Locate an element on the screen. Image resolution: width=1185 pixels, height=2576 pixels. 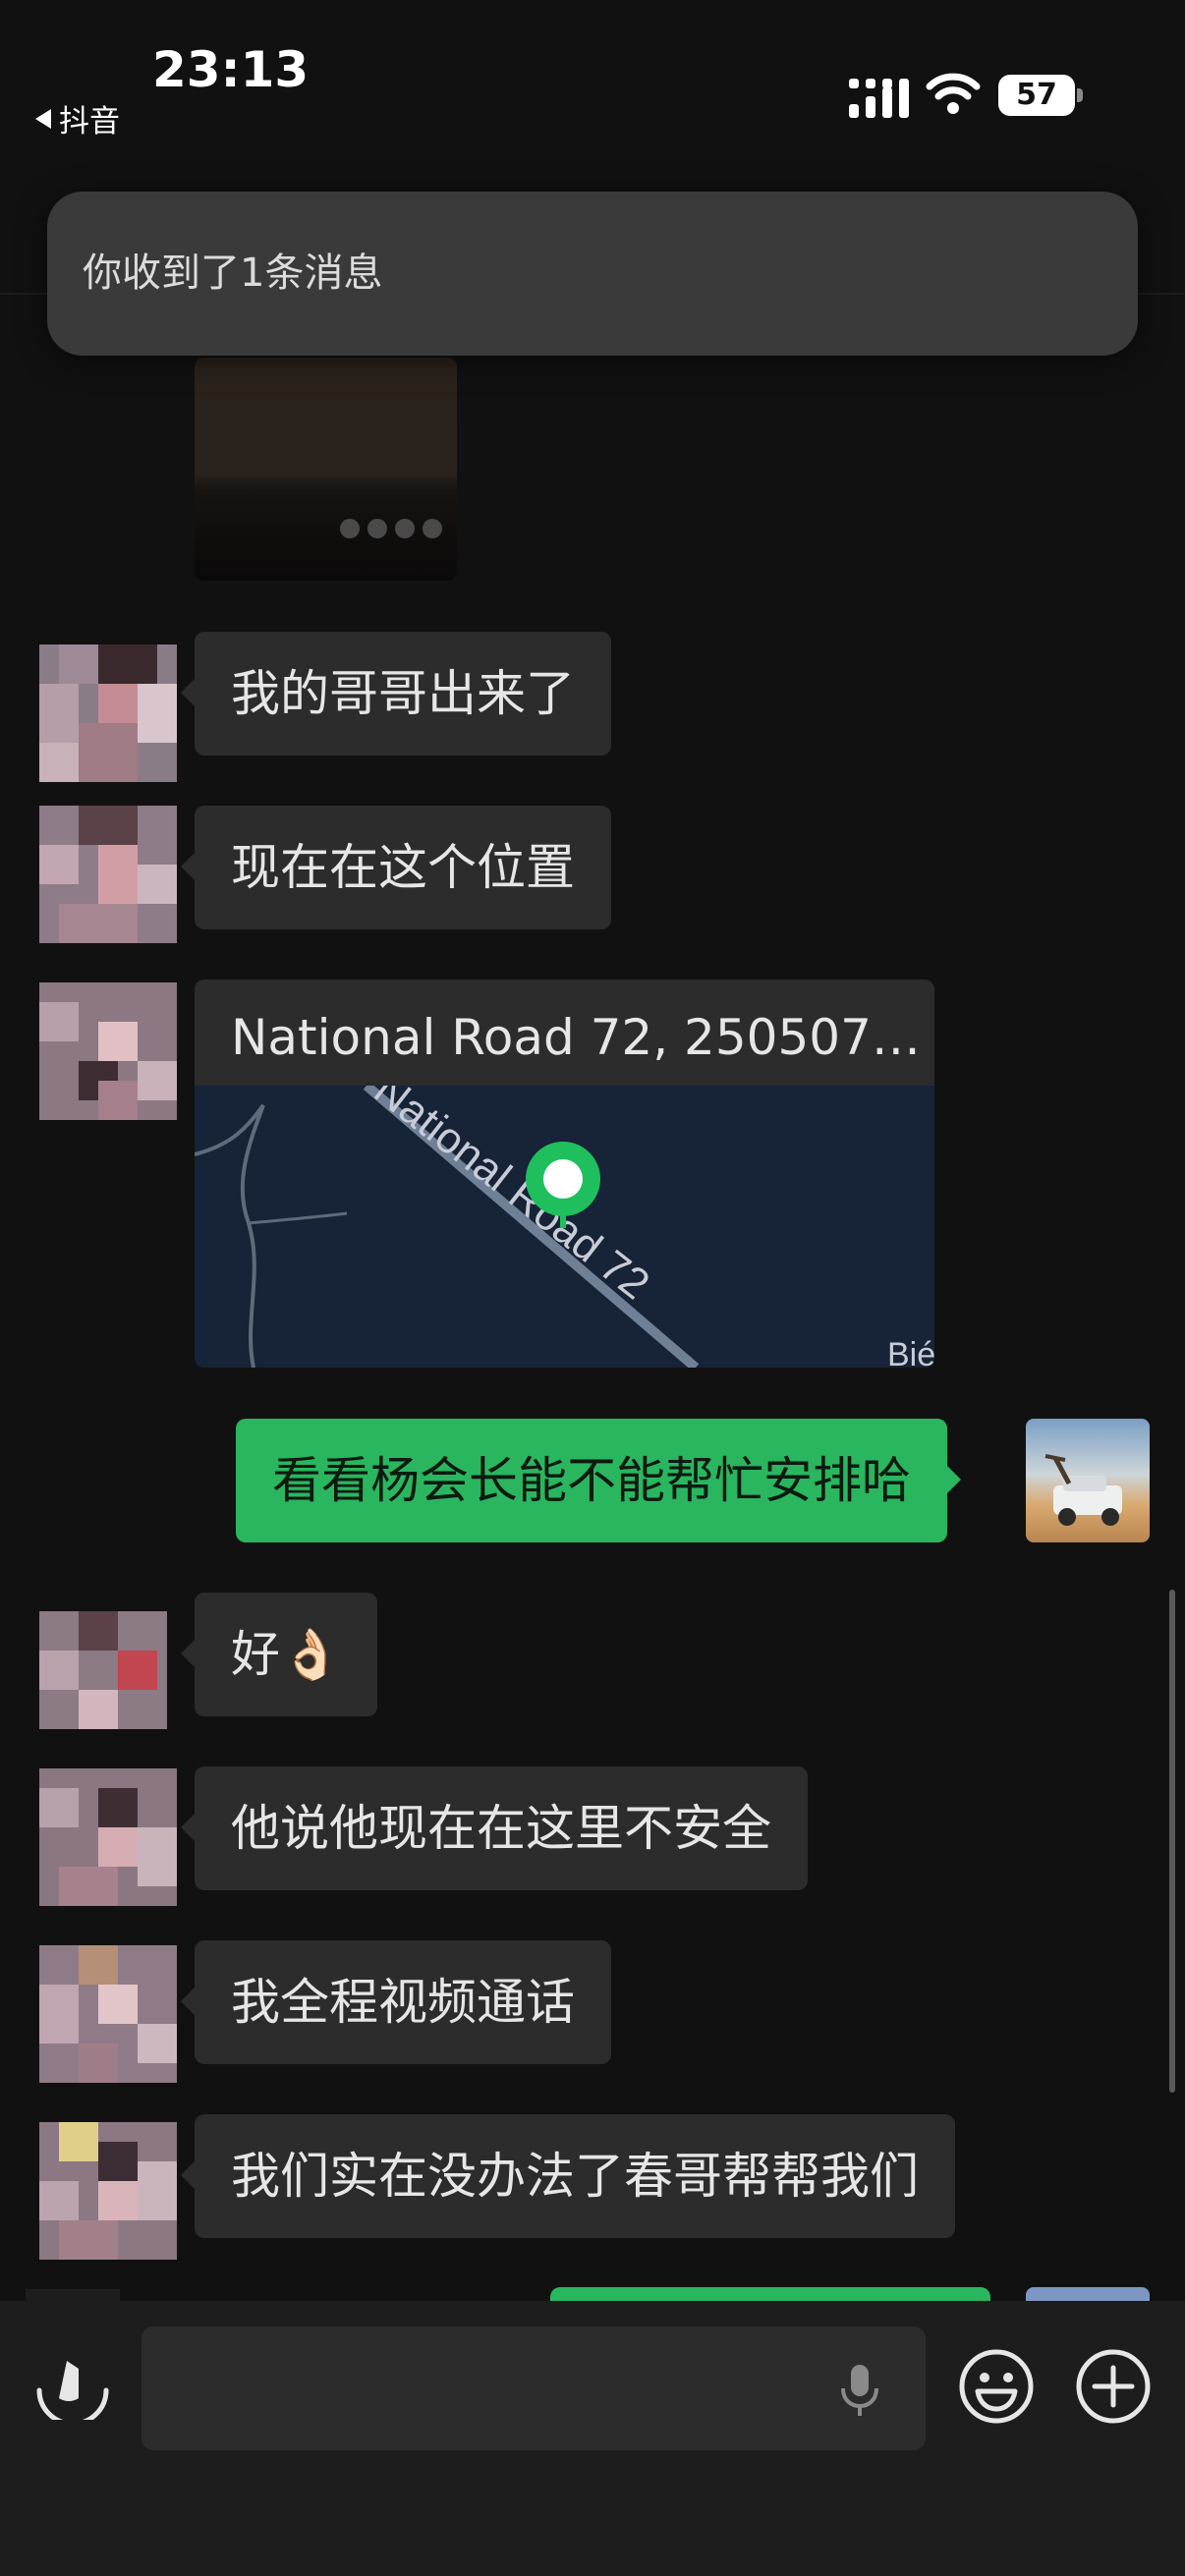
notification-text: 你收到了1条消息 is located at coordinates (233, 273).